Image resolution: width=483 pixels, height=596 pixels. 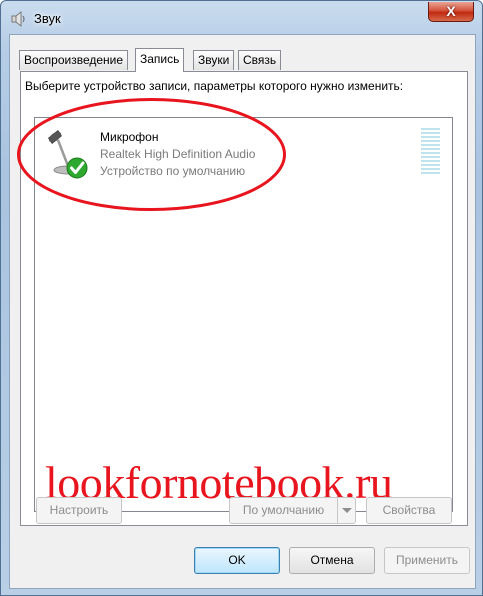 I want to click on apply-button: Применить, so click(x=427, y=560).